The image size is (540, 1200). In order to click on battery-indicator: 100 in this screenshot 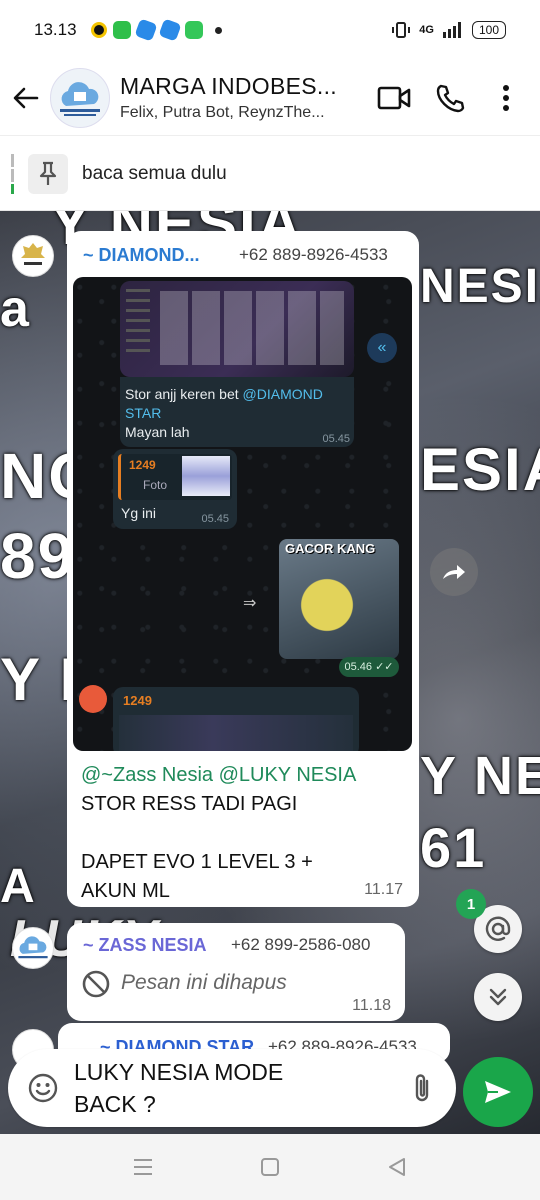, I will do `click(488, 30)`.